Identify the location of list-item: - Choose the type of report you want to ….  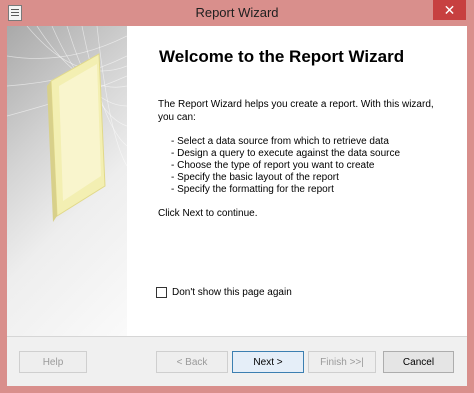
(273, 165).